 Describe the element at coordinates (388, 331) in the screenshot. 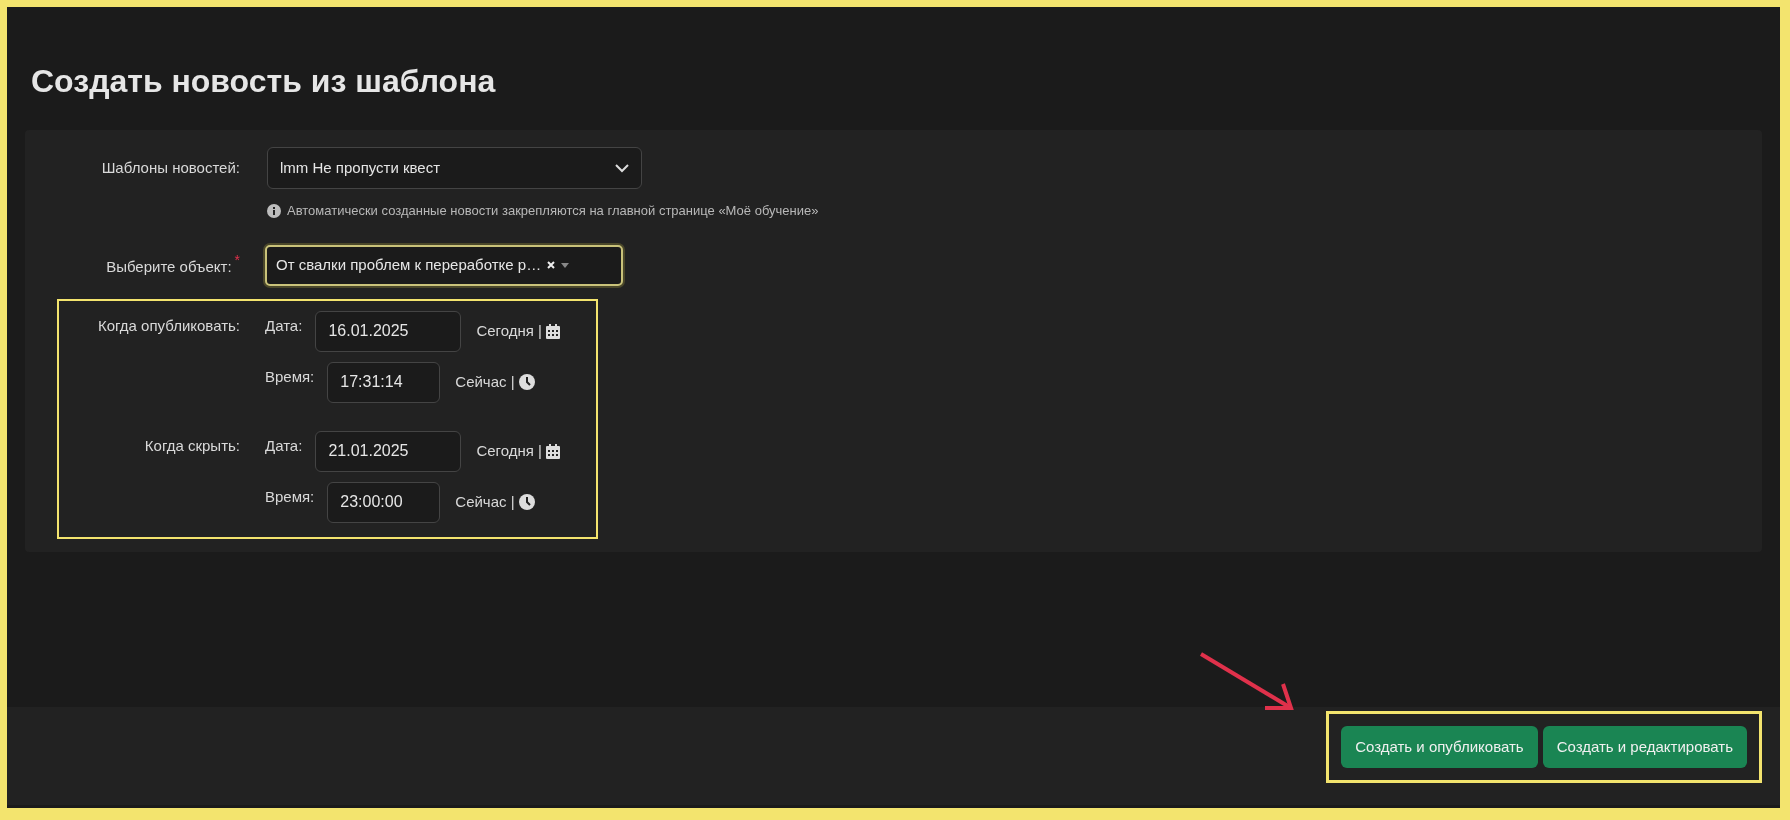

I see `date-input: 16.01.2025` at that location.